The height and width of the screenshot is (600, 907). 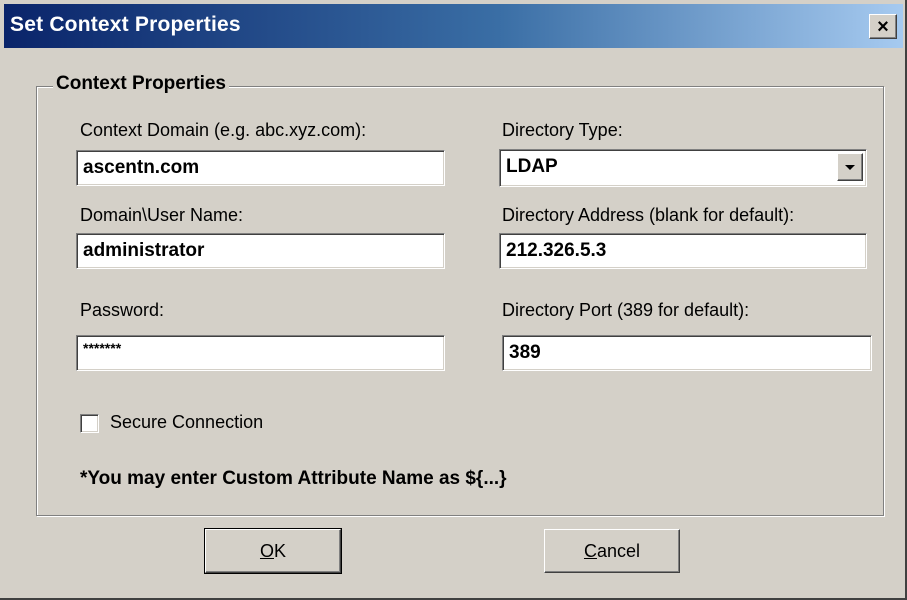 What do you see at coordinates (556, 250) in the screenshot?
I see `directory-address-value: 212.326.5.3` at bounding box center [556, 250].